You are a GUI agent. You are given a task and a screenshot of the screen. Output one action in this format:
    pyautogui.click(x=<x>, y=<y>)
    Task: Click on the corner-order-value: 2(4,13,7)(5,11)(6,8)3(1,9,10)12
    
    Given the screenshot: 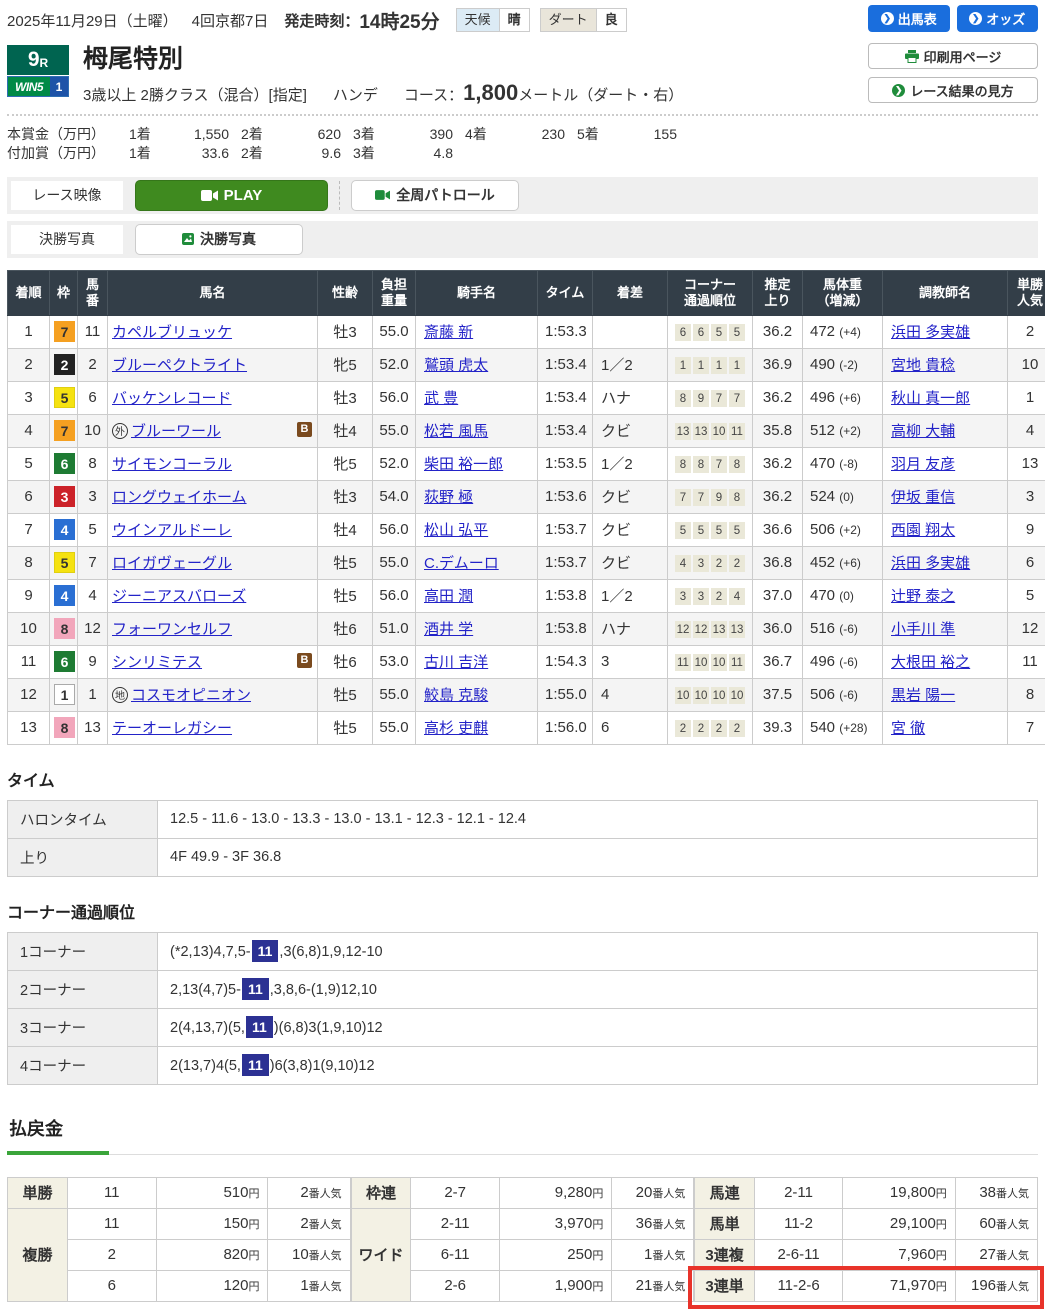 What is the action you would take?
    pyautogui.click(x=598, y=1027)
    